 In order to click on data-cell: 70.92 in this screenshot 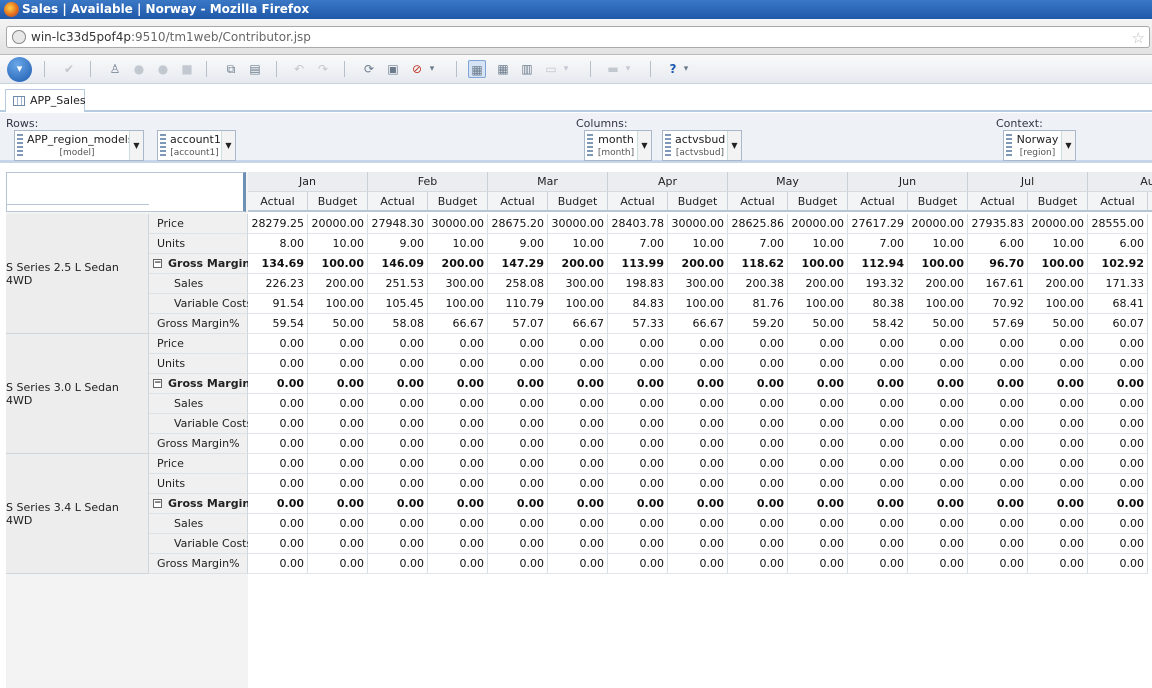, I will do `click(998, 304)`.